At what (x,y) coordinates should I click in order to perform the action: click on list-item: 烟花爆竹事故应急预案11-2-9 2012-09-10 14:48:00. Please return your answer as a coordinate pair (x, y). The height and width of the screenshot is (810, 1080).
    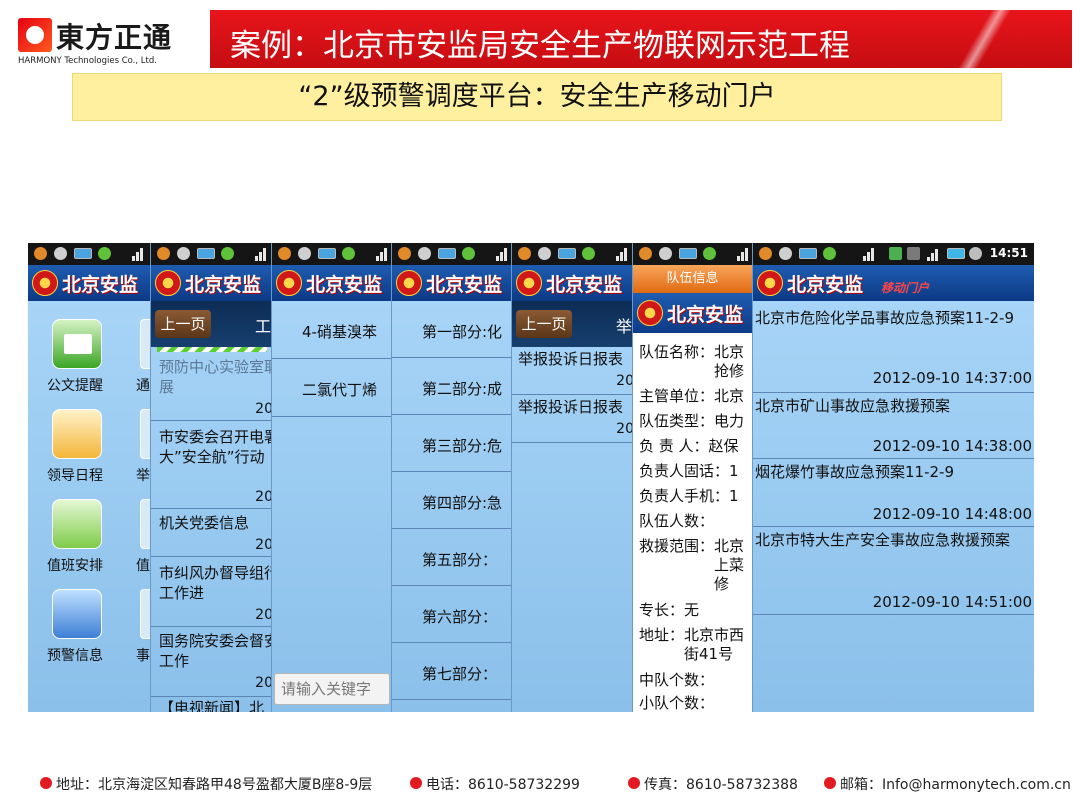
    Looking at the image, I should click on (893, 493).